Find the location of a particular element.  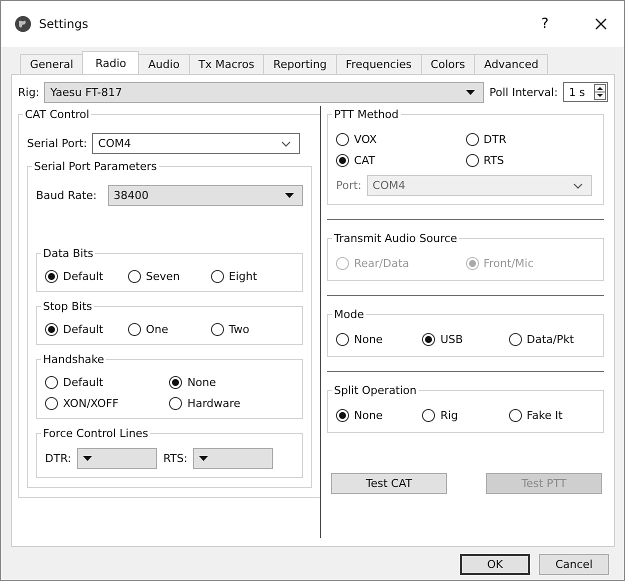

rig-dropdown: Yaesu FT-817 is located at coordinates (264, 92).